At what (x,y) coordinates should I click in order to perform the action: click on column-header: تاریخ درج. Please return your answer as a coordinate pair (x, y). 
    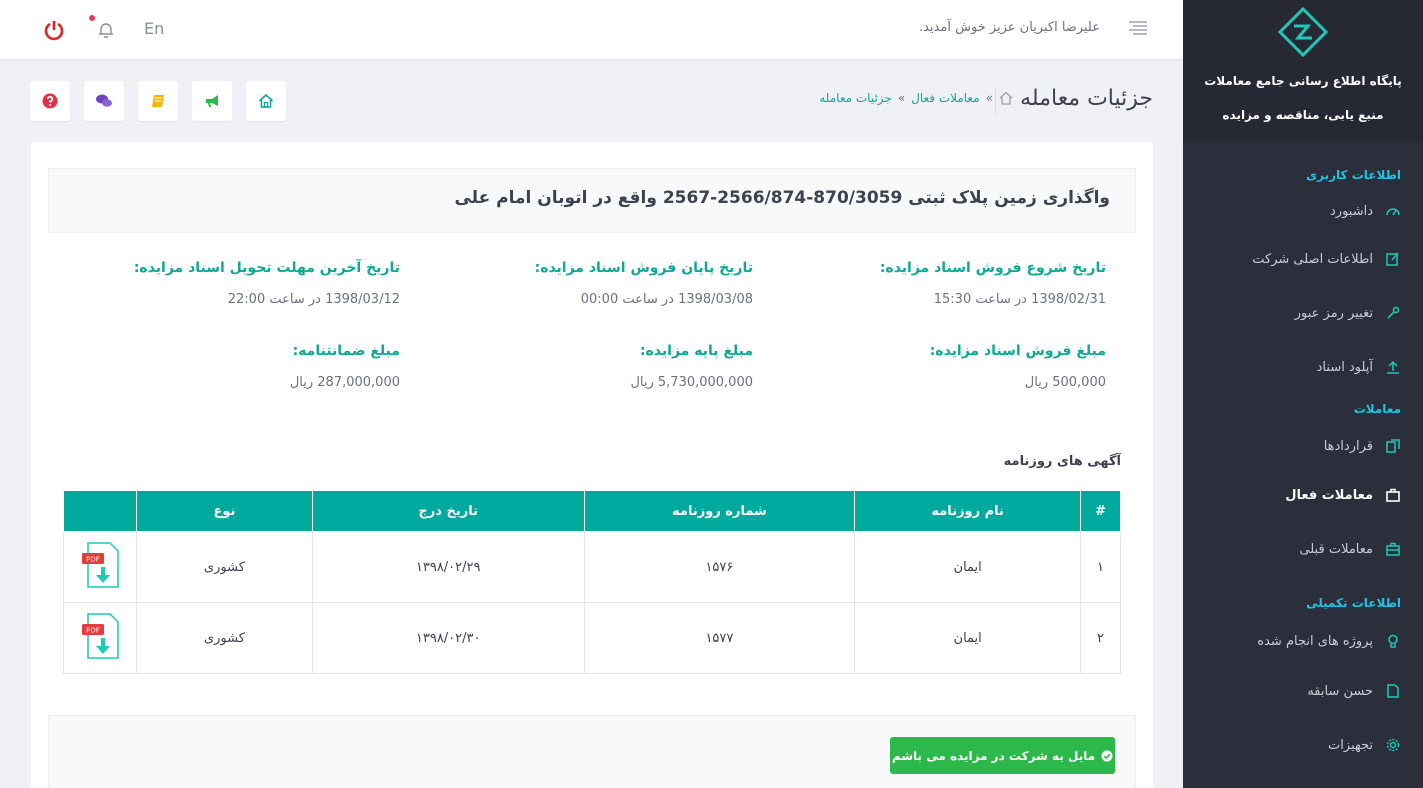
    Looking at the image, I should click on (448, 511).